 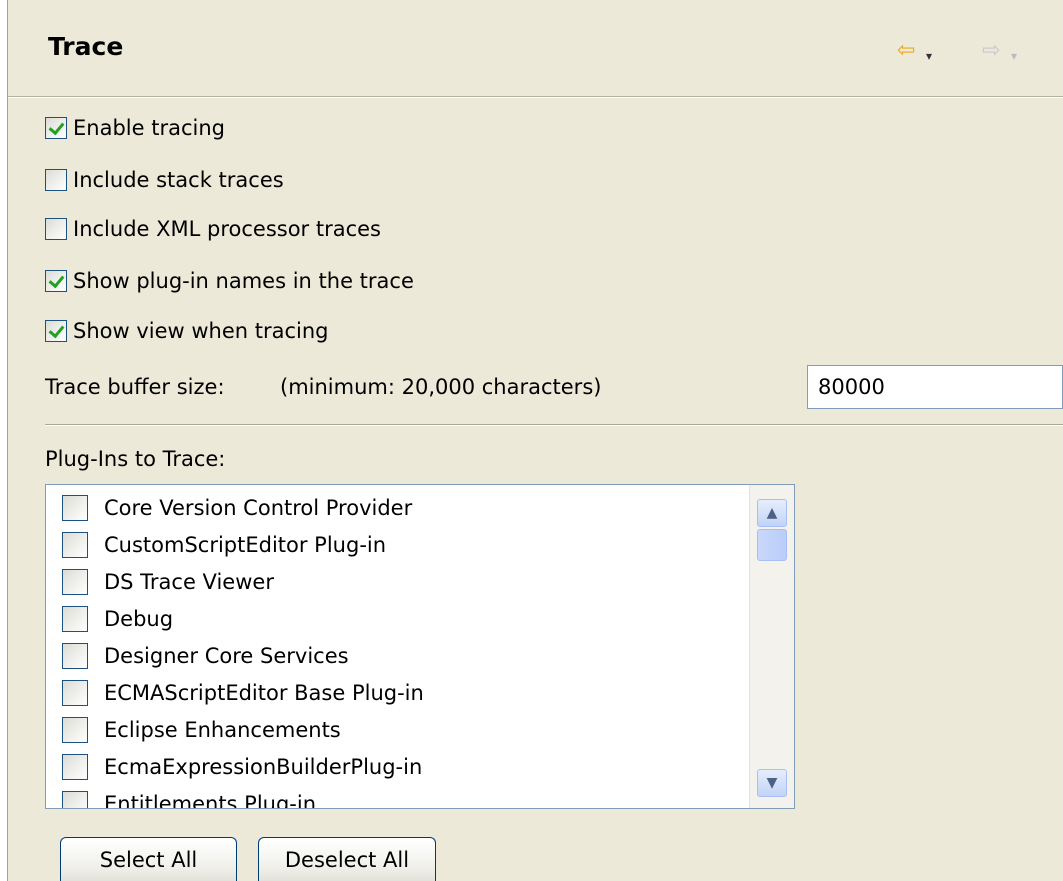 What do you see at coordinates (201, 331) in the screenshot?
I see `option-label: Show view when tracing` at bounding box center [201, 331].